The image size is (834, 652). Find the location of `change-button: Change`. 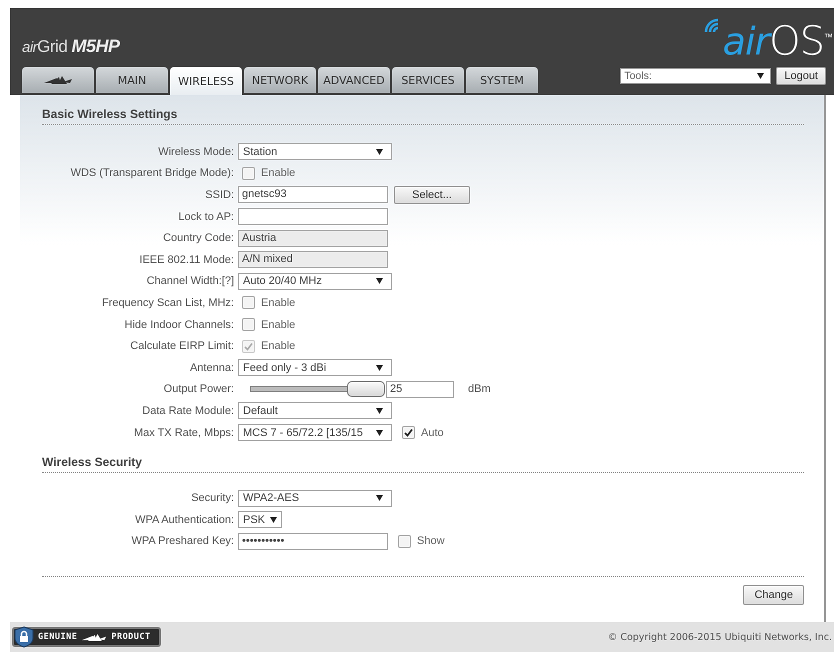

change-button: Change is located at coordinates (773, 595).